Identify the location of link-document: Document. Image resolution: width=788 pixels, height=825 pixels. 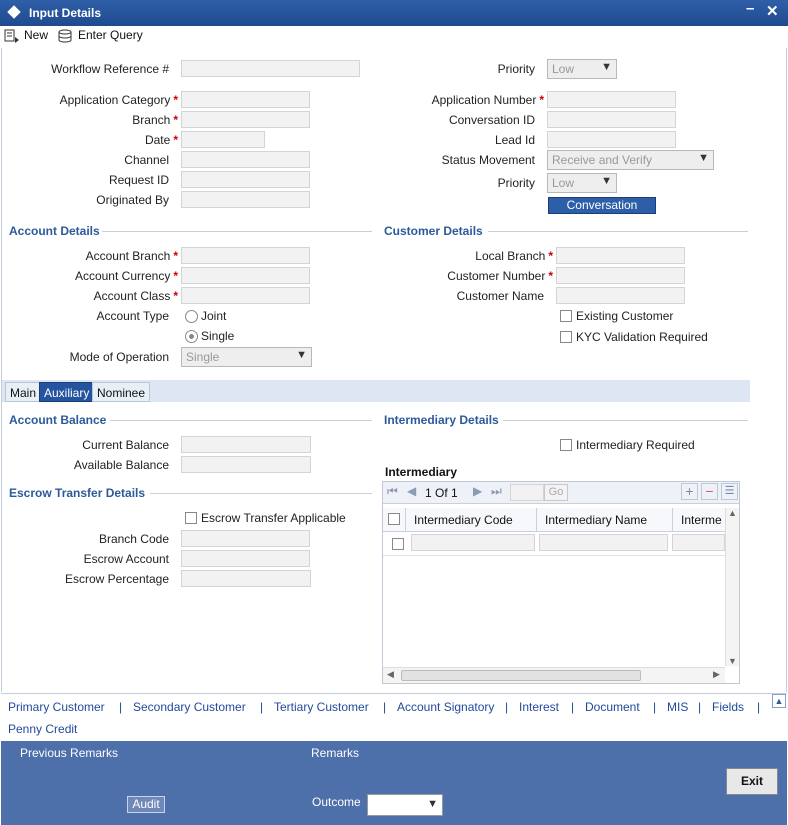
(612, 707).